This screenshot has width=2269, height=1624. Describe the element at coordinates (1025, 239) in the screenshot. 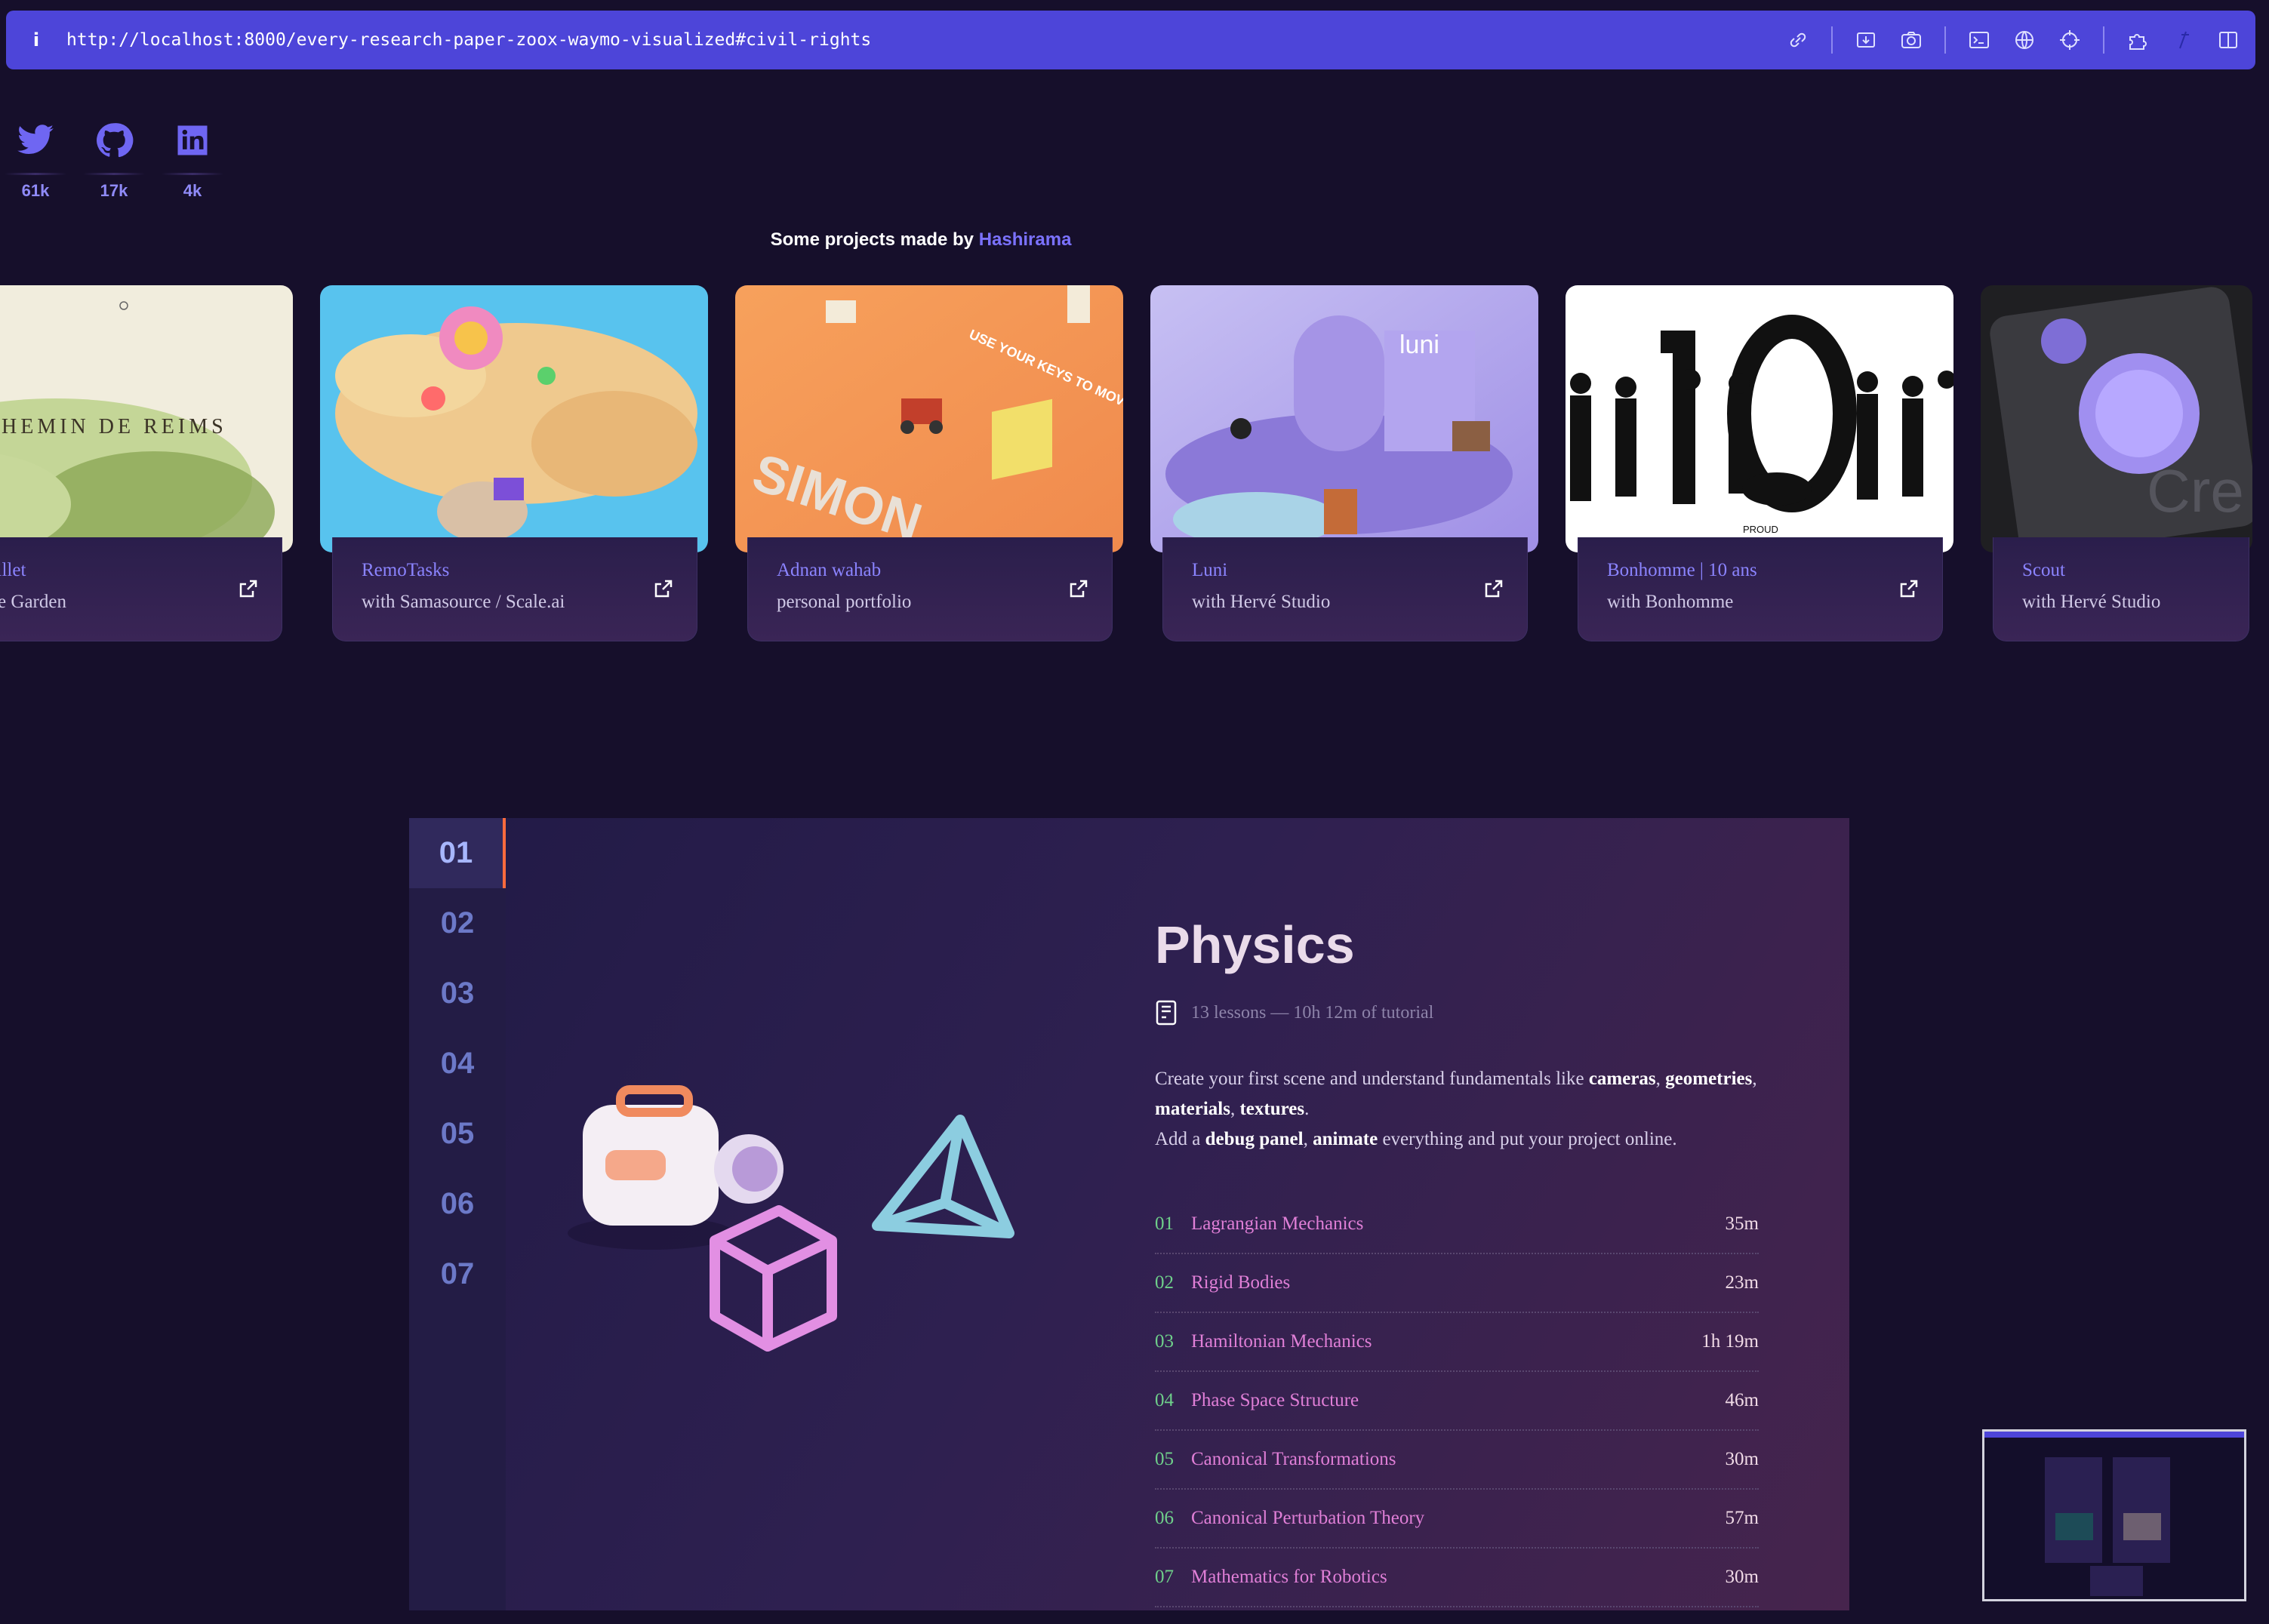

I see `brand-link: Hashirama` at that location.